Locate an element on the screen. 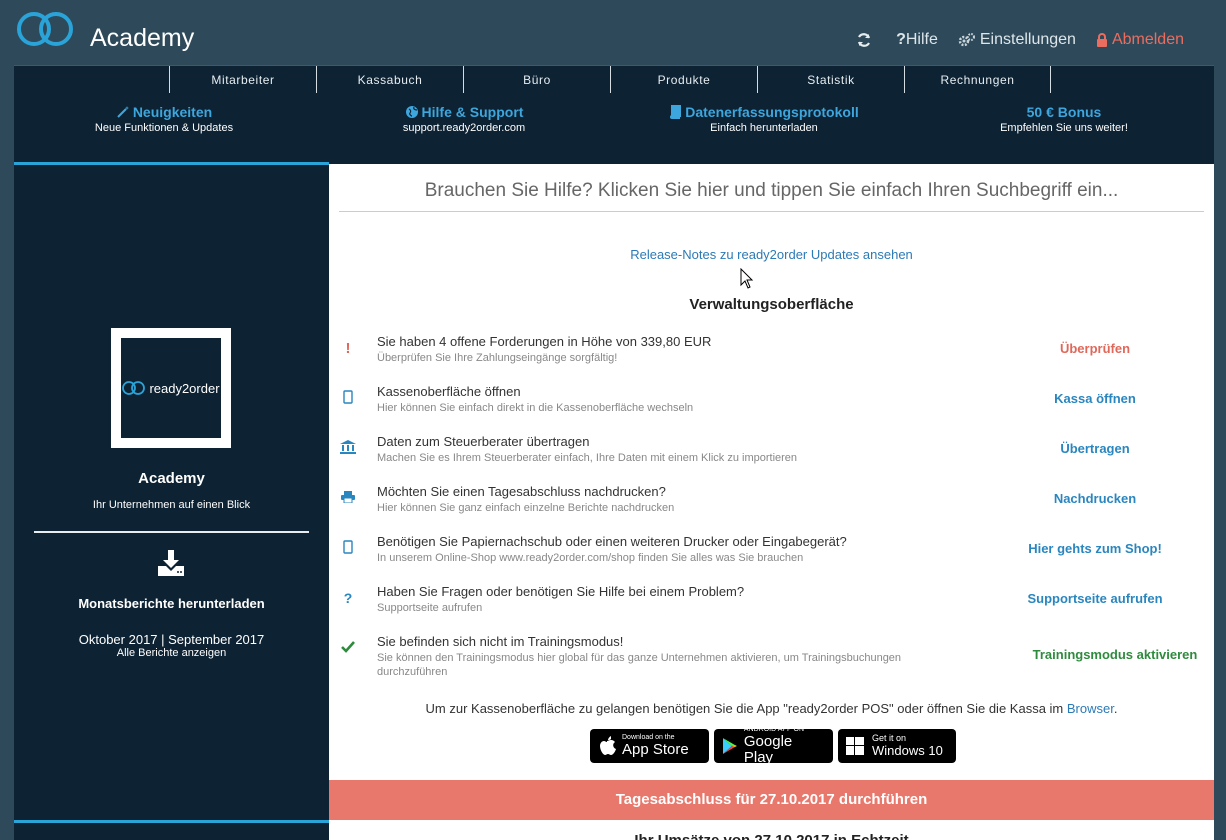  open-pos-button: Kassa öffnen is located at coordinates (1095, 398).